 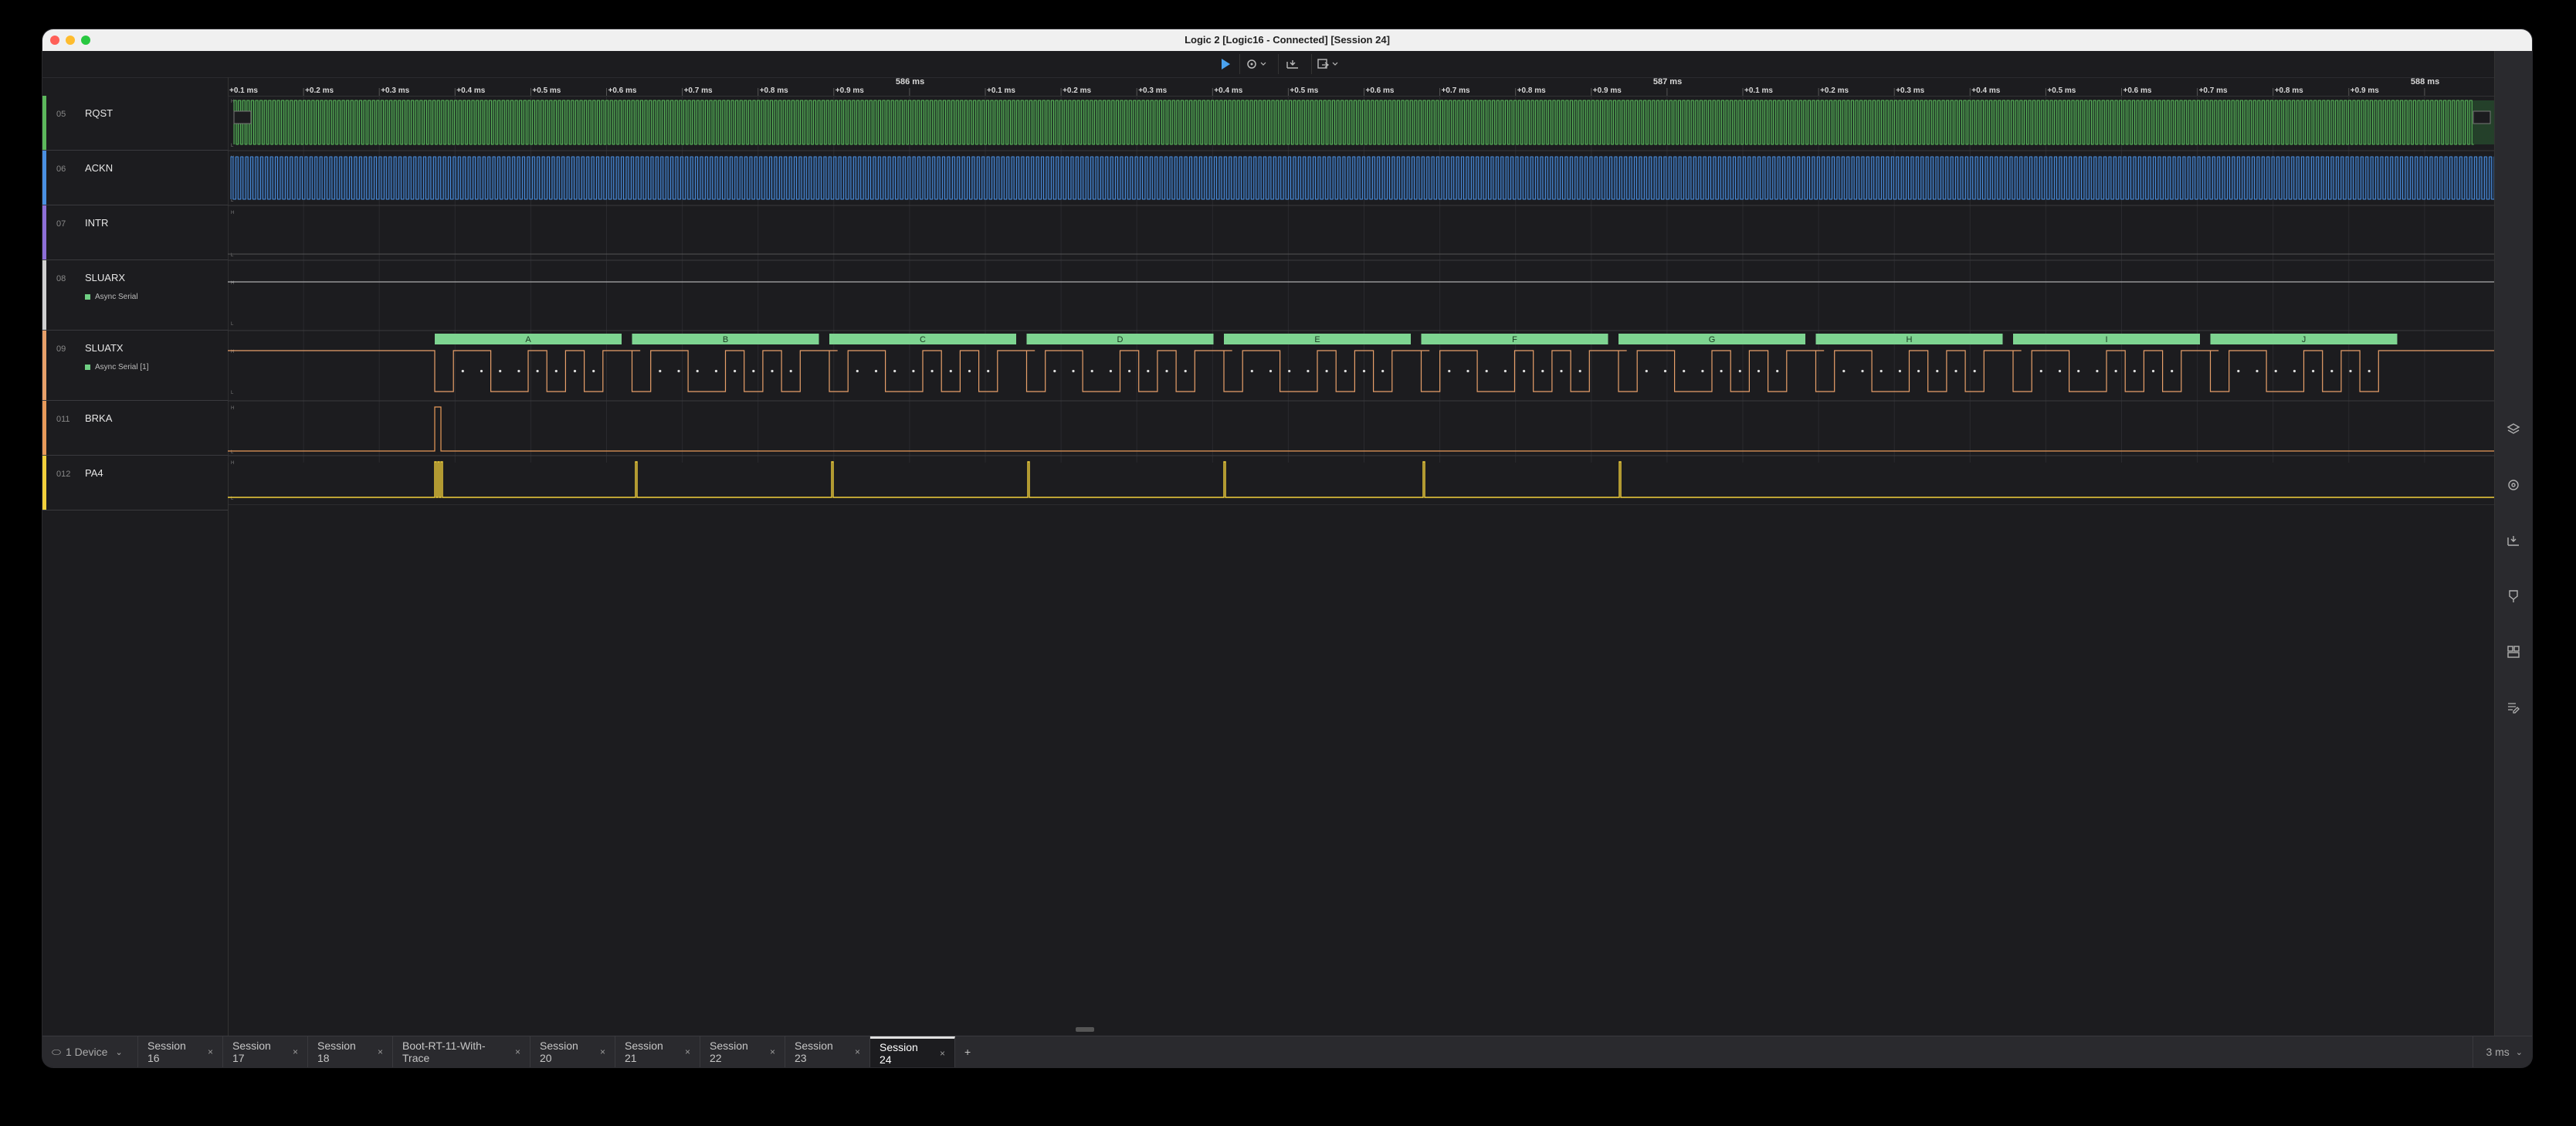 I want to click on decoded-frame: A, so click(x=528, y=339).